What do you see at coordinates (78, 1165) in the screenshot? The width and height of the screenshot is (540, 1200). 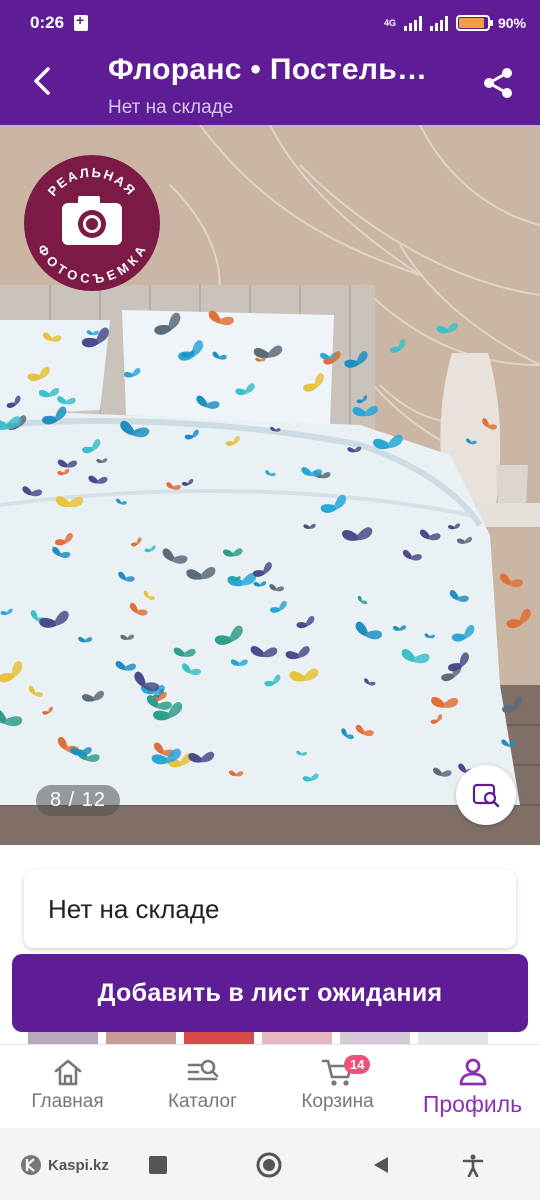 I see `kaspi-brand-text: Kaspi.kz` at bounding box center [78, 1165].